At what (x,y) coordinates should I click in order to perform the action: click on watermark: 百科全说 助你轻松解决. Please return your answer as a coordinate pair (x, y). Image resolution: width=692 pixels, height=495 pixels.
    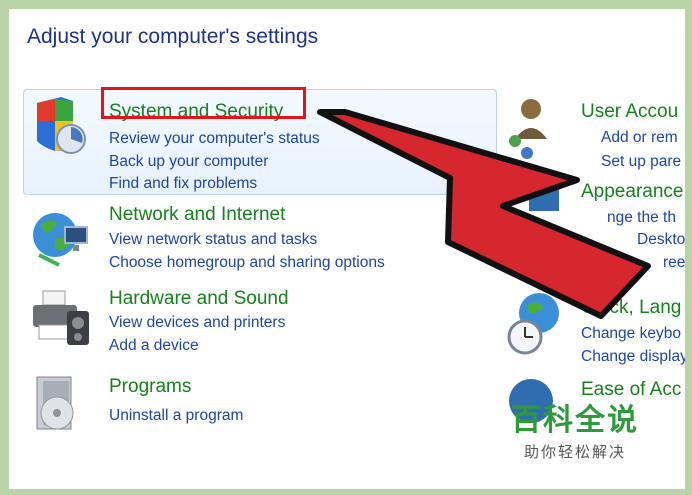
    Looking at the image, I should click on (575, 428).